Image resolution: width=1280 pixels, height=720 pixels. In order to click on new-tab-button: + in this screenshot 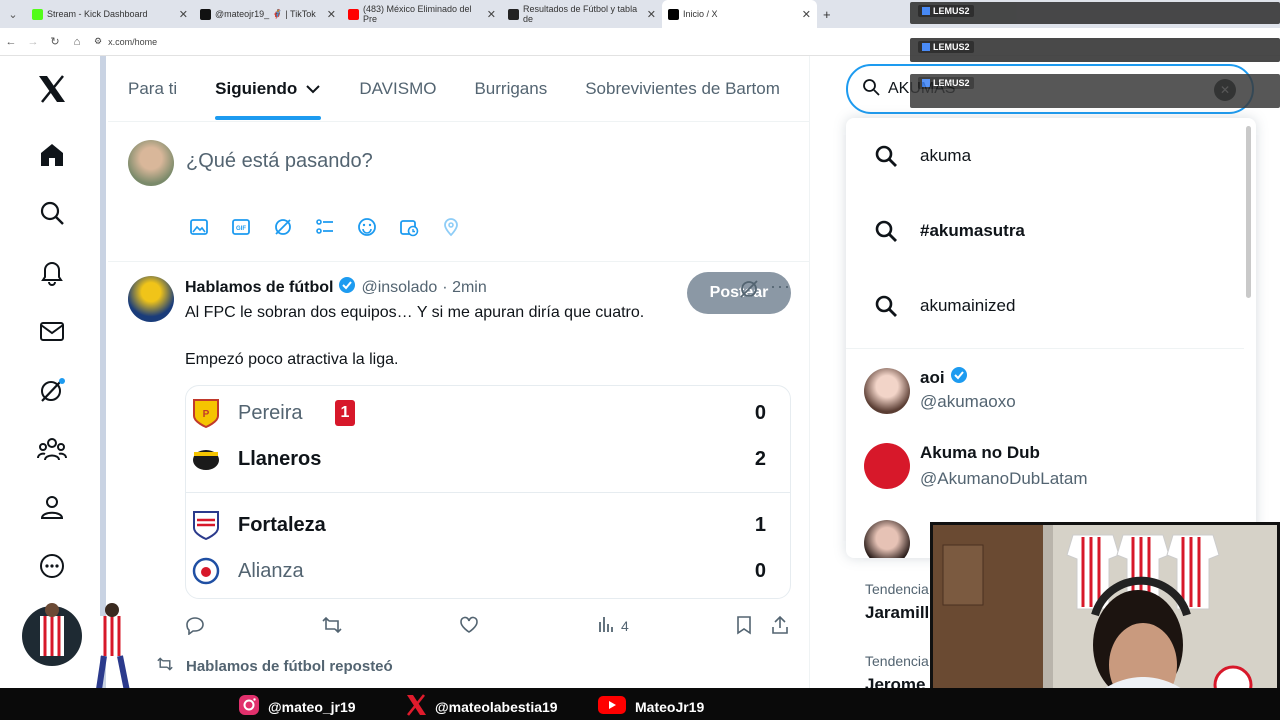, I will do `click(832, 14)`.